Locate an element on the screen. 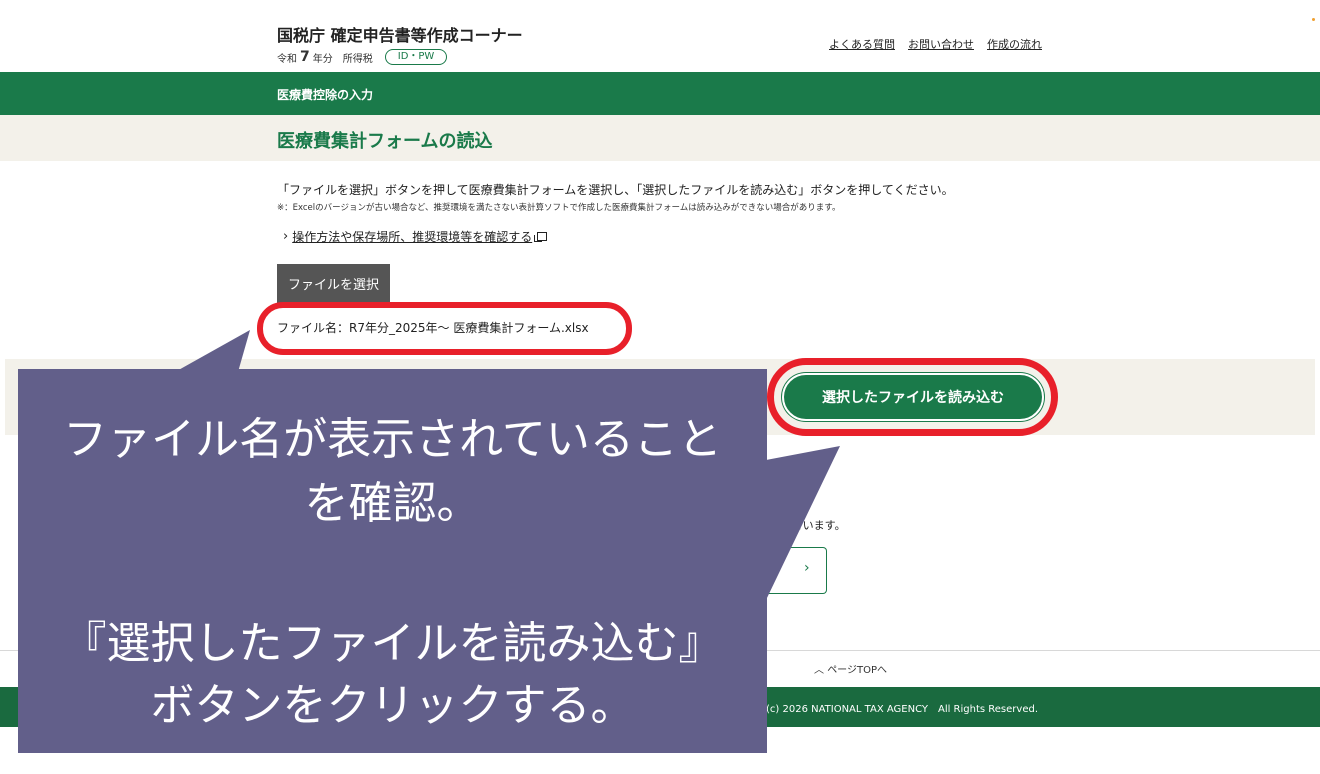  help-link-label: 操作方法や保存場所、推奨環境等を確認する is located at coordinates (412, 237).